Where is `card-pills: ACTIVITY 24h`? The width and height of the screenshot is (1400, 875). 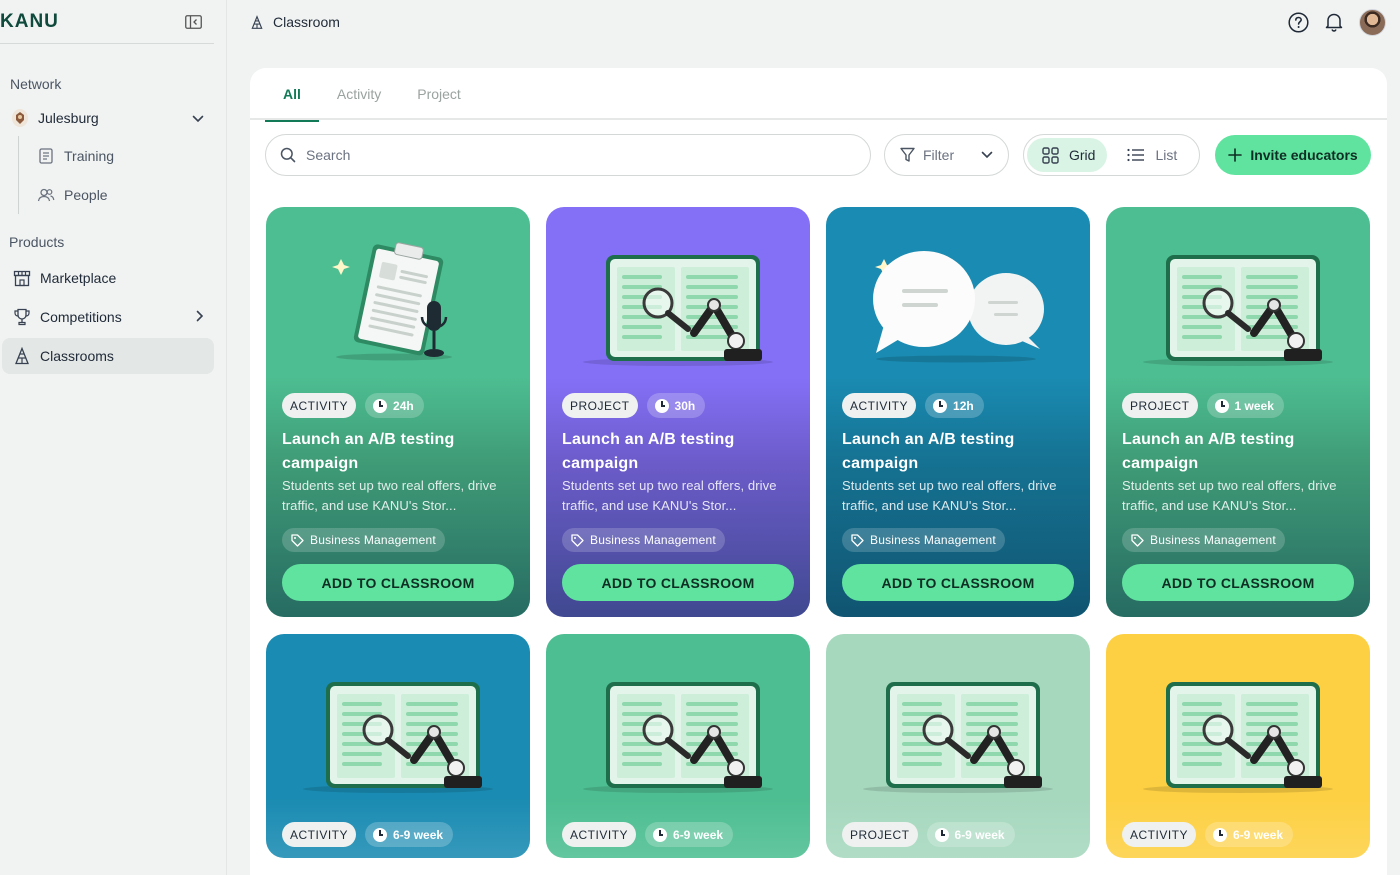
card-pills: ACTIVITY 24h is located at coordinates (398, 405).